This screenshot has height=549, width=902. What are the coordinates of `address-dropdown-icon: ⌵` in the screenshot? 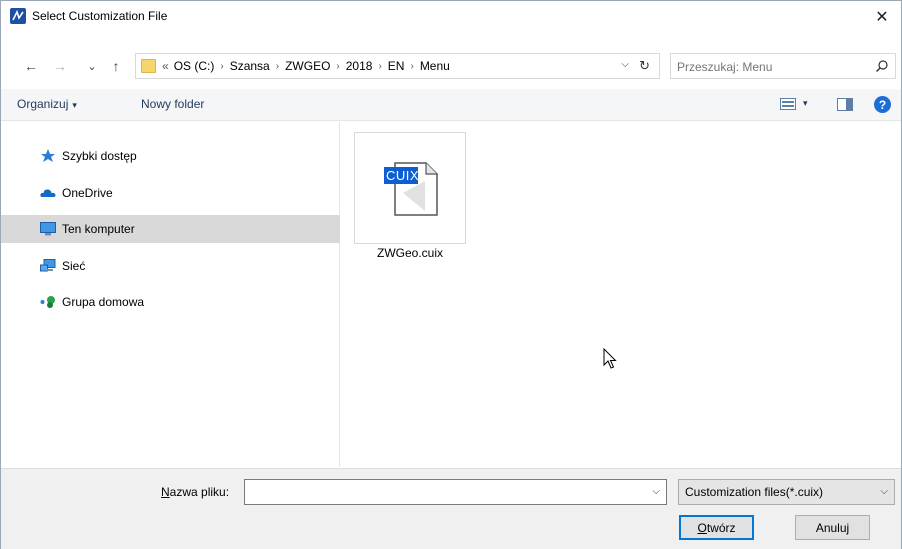 It's located at (625, 64).